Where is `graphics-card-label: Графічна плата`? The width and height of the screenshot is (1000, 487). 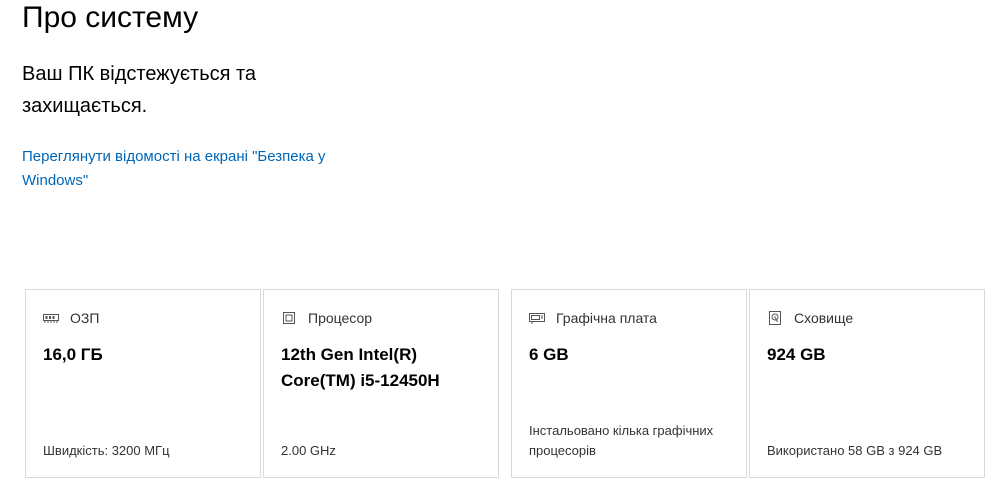
graphics-card-label: Графічна плата is located at coordinates (606, 318).